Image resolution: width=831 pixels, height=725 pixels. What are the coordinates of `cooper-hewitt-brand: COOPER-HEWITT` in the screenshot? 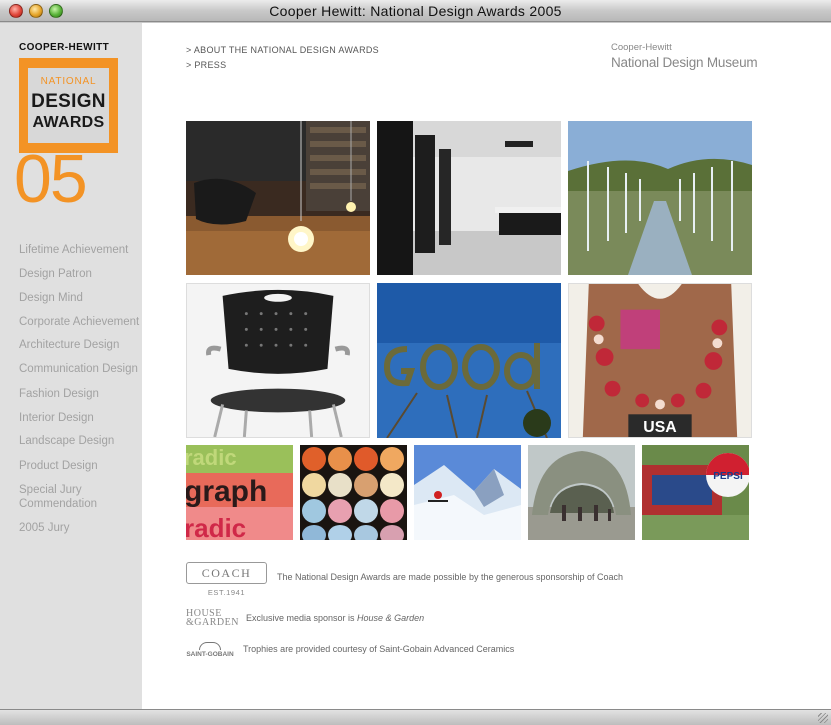 It's located at (64, 47).